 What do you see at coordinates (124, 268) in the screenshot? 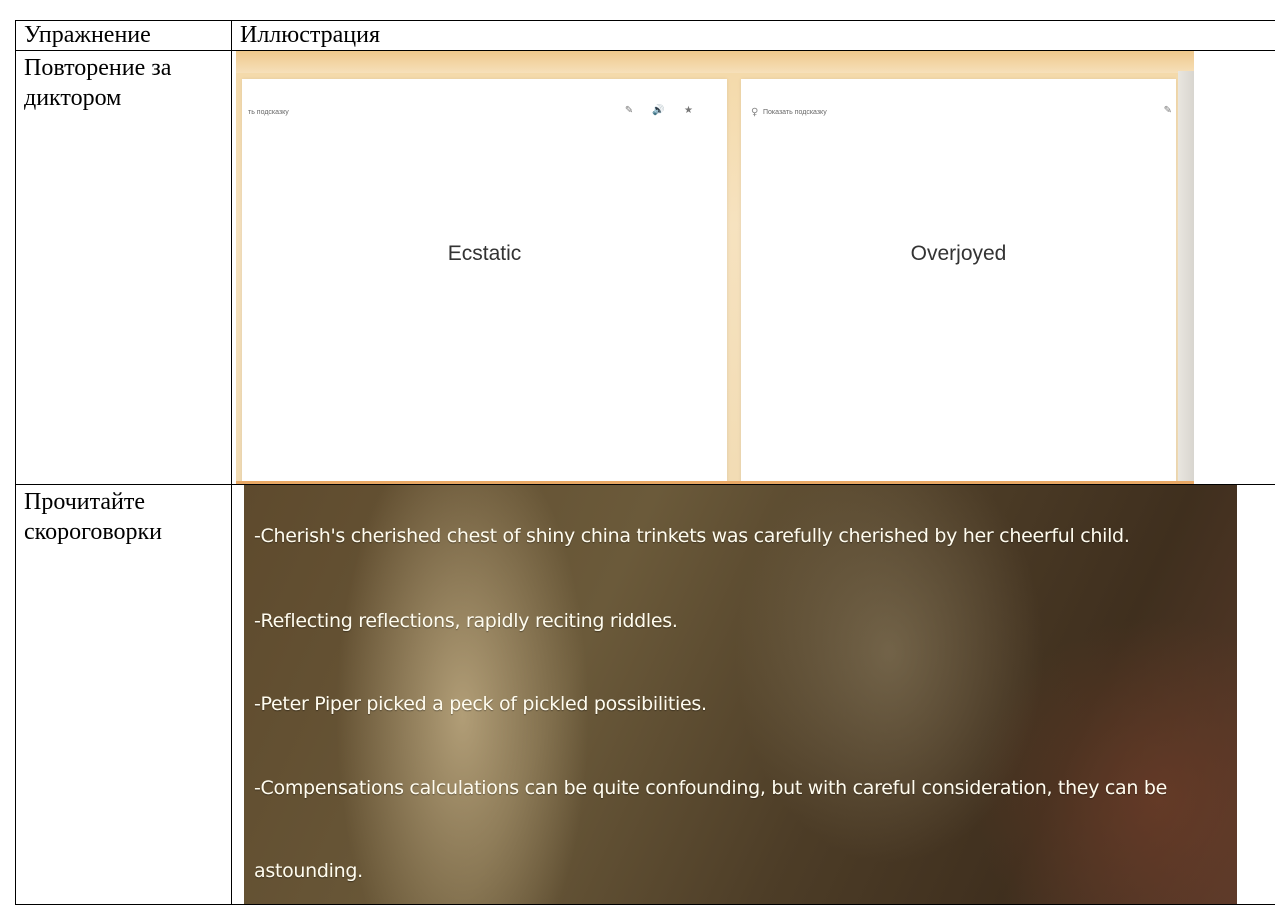
I see `exercise-cell: Повторение за диктором` at bounding box center [124, 268].